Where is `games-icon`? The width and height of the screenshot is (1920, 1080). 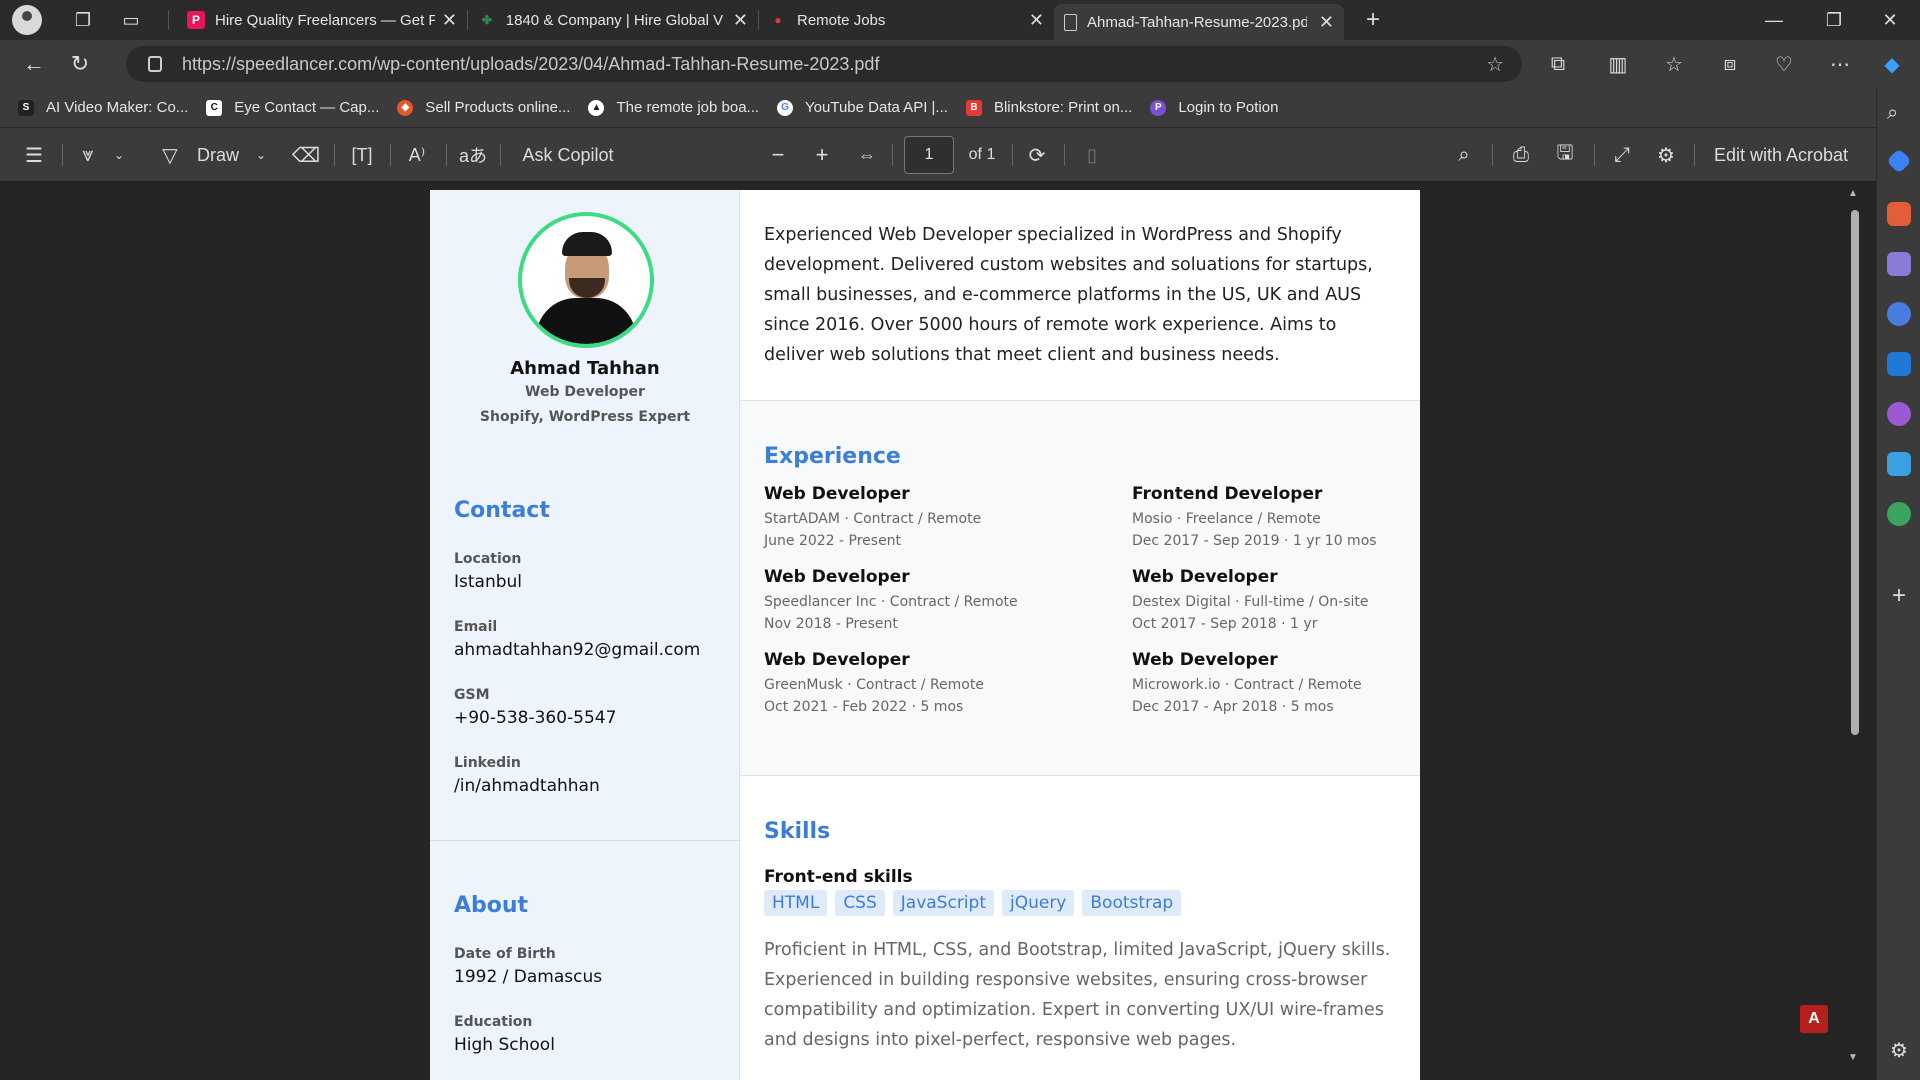
games-icon is located at coordinates (1899, 264).